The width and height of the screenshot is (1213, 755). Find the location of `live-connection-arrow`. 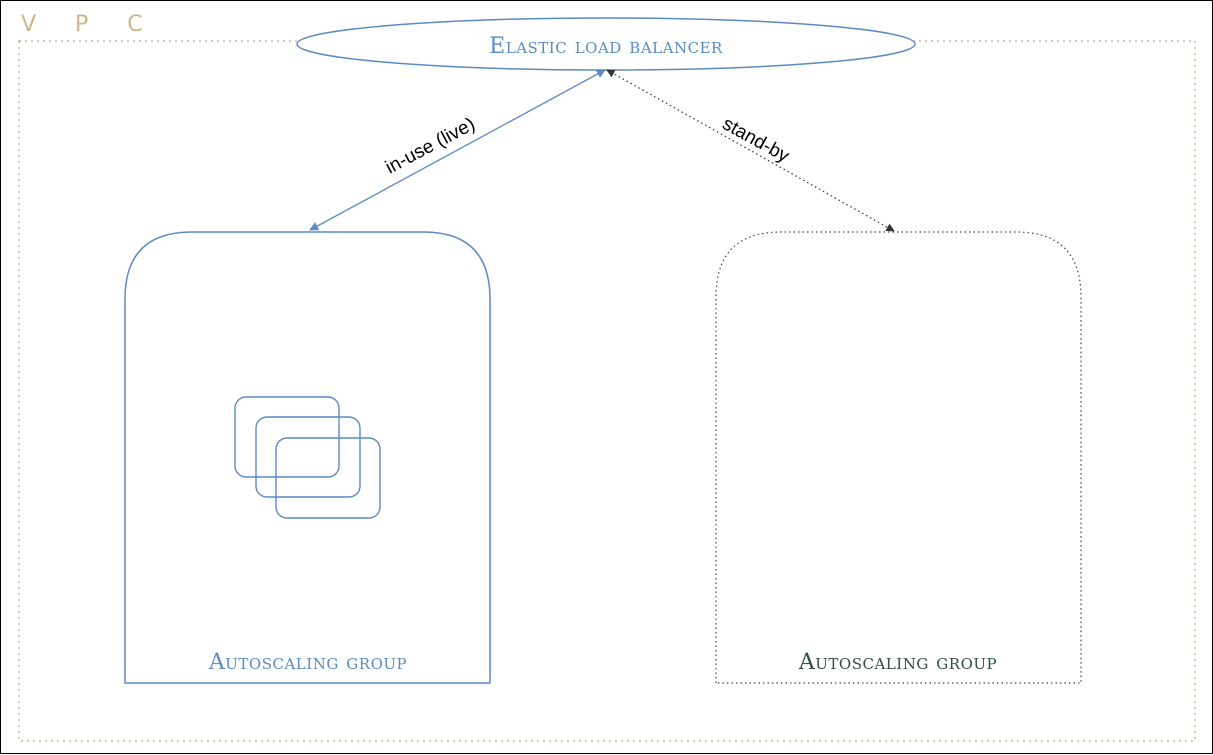

live-connection-arrow is located at coordinates (457, 150).